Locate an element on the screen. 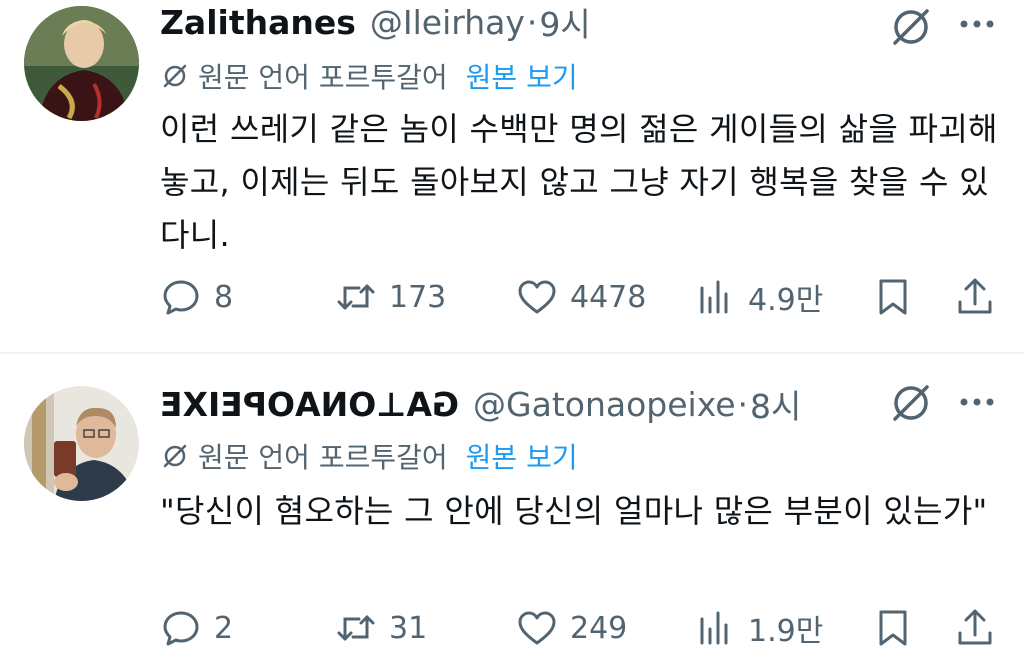 The height and width of the screenshot is (672, 1024). views-button: 1.9만 is located at coordinates (758, 628).